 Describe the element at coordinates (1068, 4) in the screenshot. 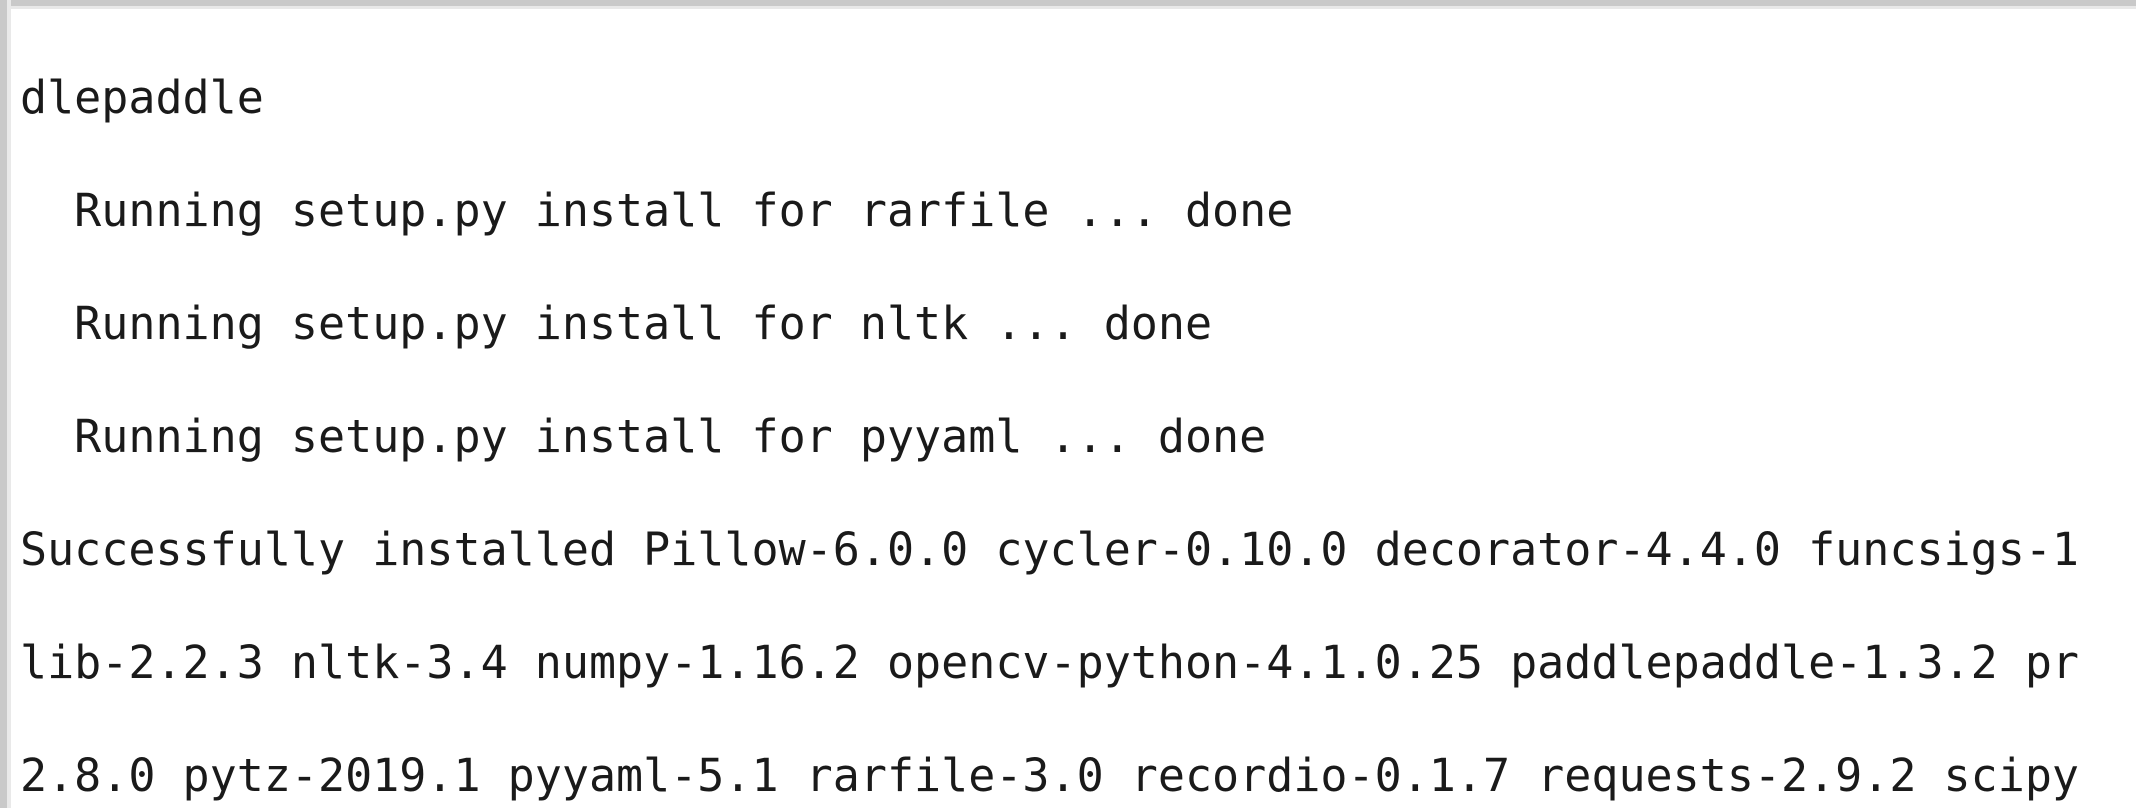

I see `window-frame-top-edge` at that location.